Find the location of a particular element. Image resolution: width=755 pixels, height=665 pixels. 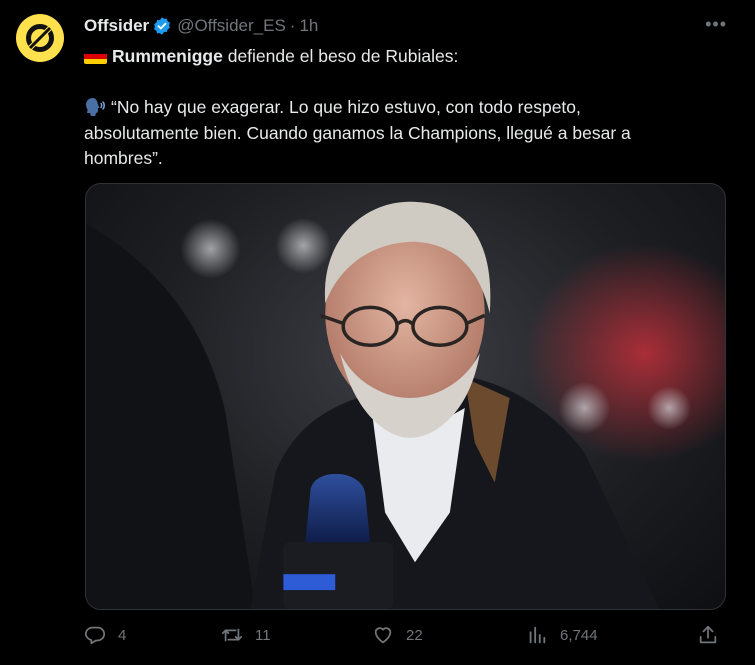

share-icon is located at coordinates (708, 634).